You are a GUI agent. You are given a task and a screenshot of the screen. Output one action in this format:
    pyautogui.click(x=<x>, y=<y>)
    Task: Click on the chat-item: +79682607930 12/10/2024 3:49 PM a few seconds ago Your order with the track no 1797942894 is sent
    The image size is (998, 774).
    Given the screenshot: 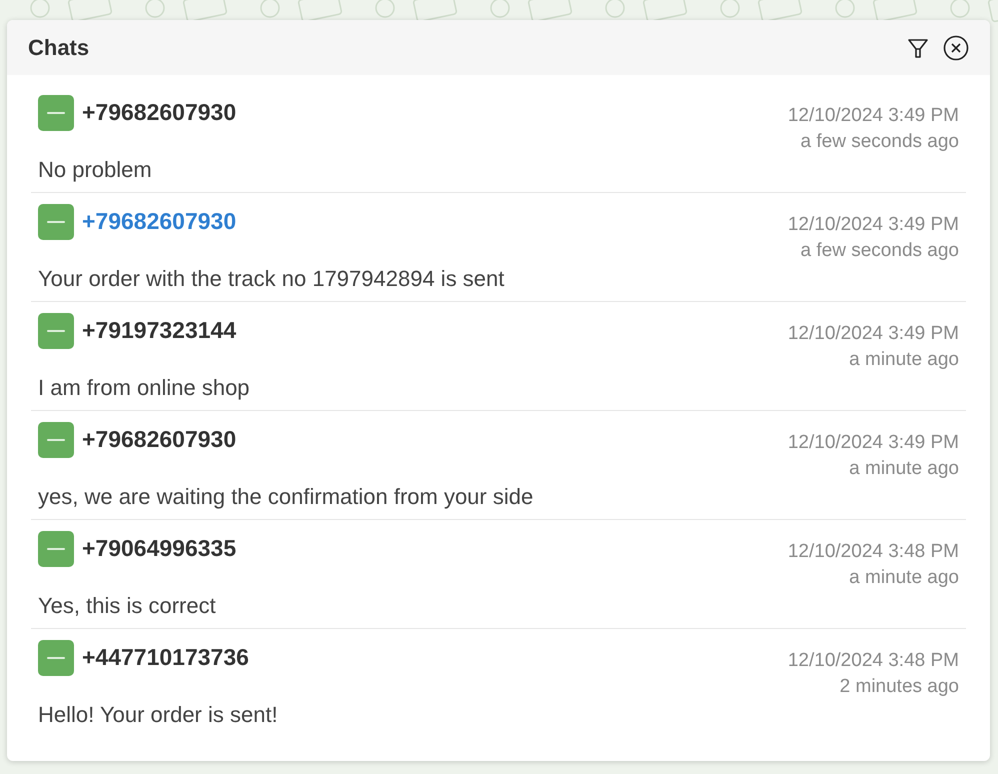 What is the action you would take?
    pyautogui.click(x=498, y=247)
    